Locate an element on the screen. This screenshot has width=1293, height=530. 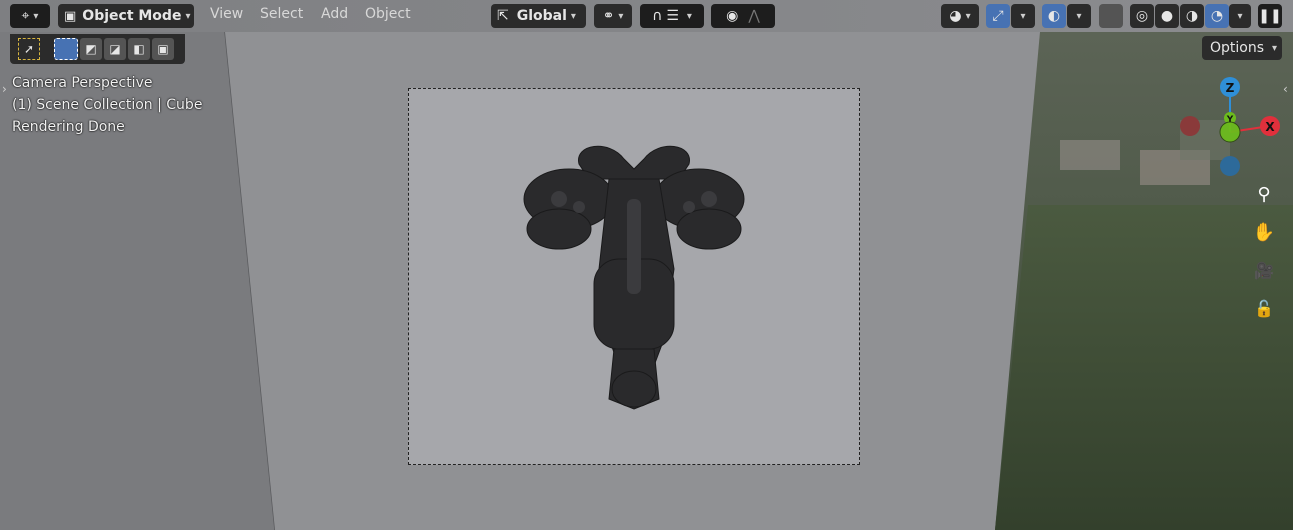
lock-camera-button: 🔓 is located at coordinates (1264, 308).